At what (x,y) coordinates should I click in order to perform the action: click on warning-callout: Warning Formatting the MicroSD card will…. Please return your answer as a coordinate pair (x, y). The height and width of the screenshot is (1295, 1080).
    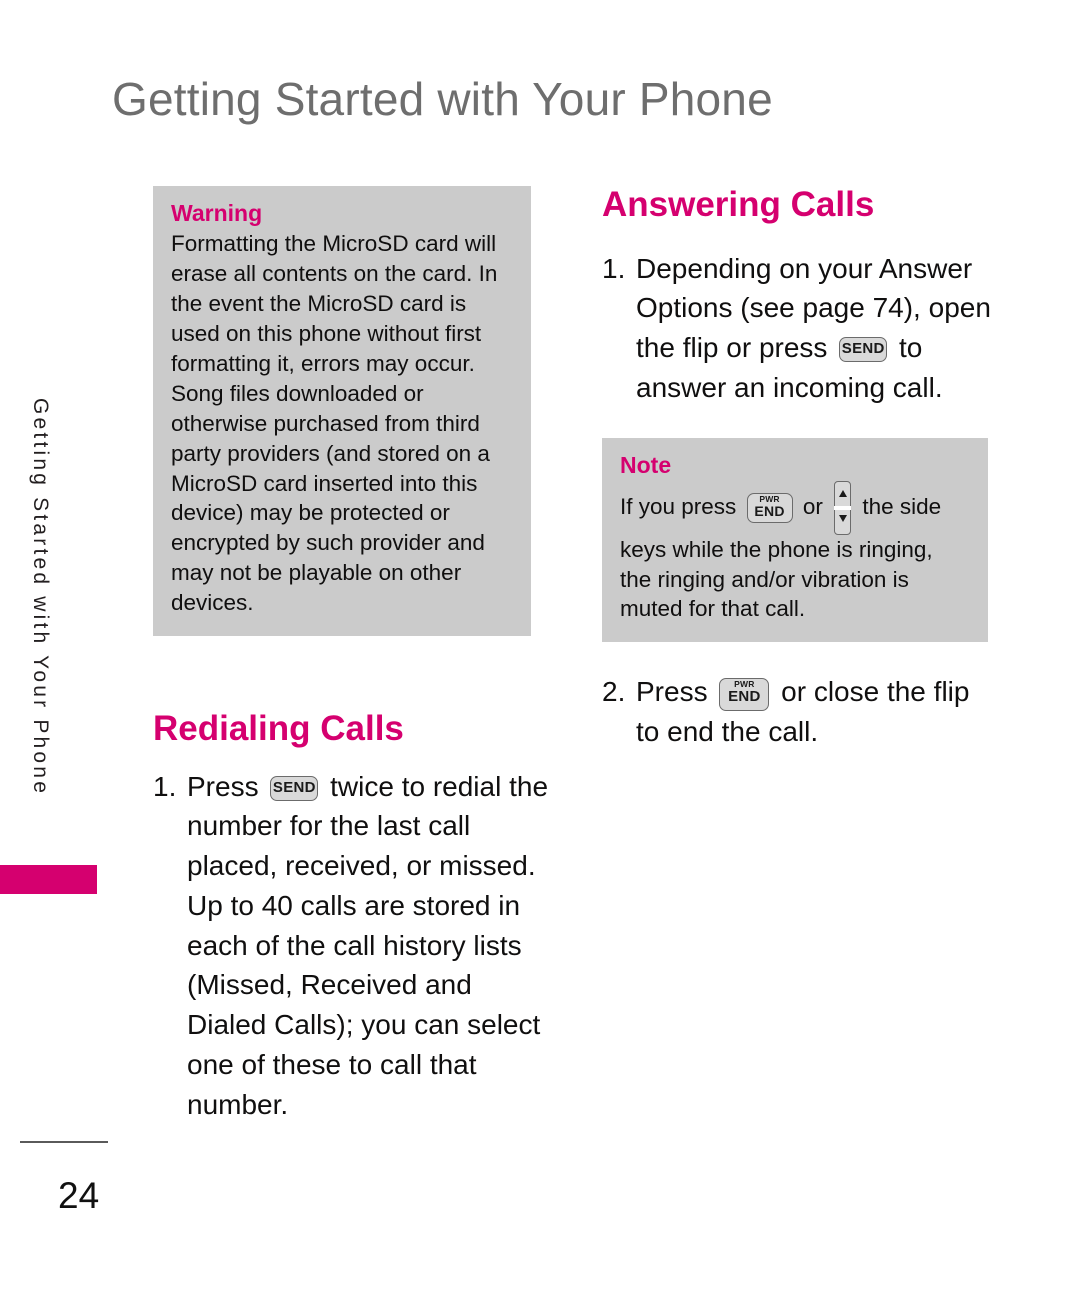
    Looking at the image, I should click on (342, 411).